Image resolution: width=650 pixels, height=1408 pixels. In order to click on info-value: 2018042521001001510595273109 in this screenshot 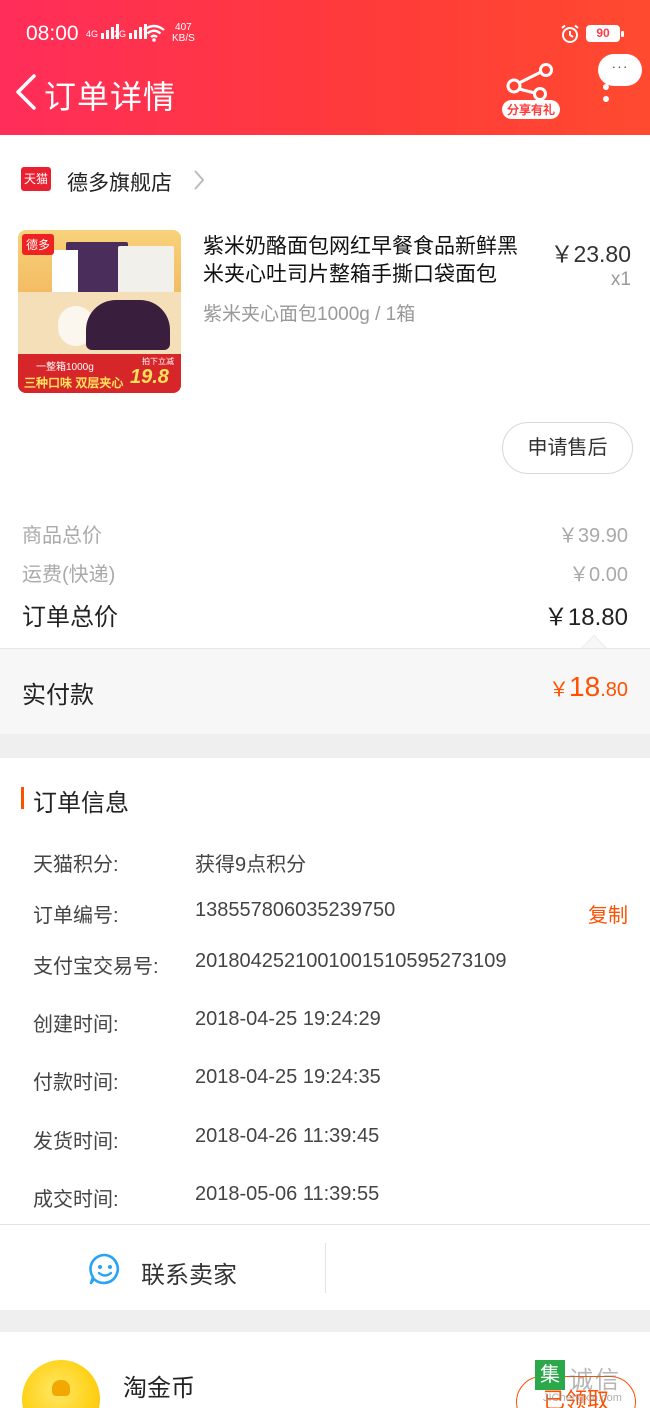, I will do `click(351, 961)`.